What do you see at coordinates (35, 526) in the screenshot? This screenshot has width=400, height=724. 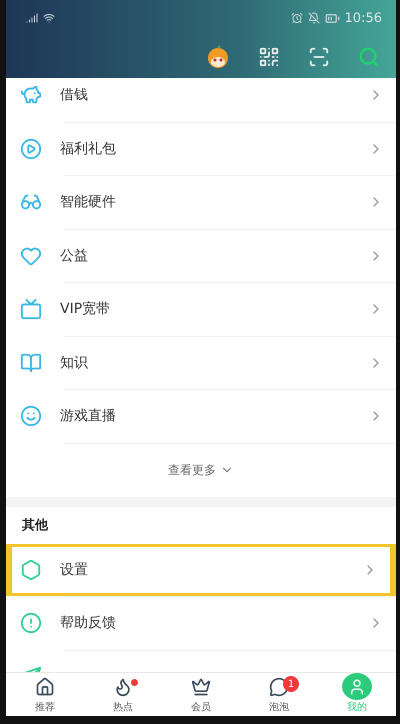 I see `section-title: 其他` at bounding box center [35, 526].